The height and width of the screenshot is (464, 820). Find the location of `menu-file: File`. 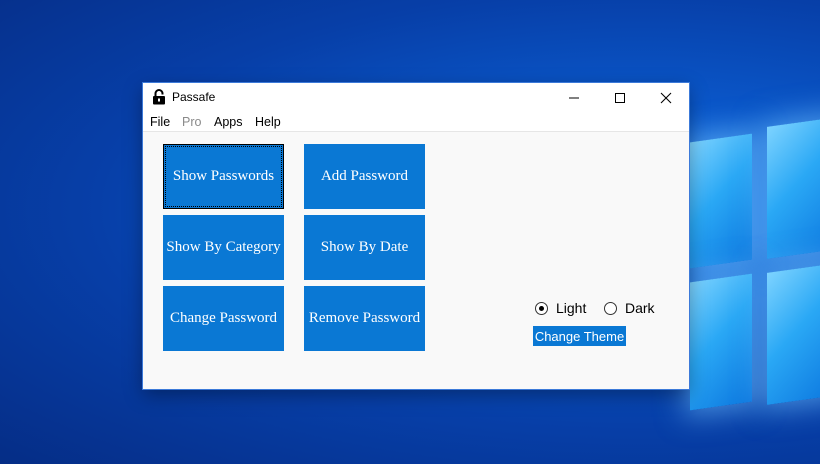

menu-file: File is located at coordinates (160, 122).